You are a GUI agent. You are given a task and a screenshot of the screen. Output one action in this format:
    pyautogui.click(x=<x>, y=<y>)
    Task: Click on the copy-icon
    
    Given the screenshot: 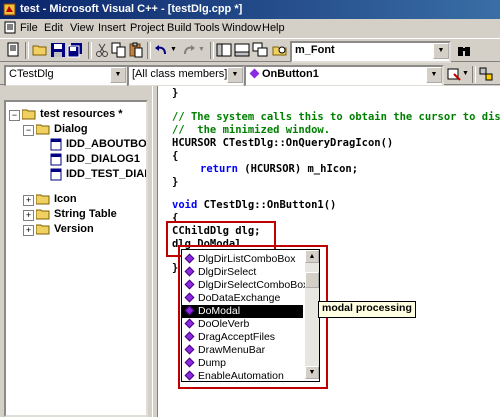 What is the action you would take?
    pyautogui.click(x=119, y=50)
    